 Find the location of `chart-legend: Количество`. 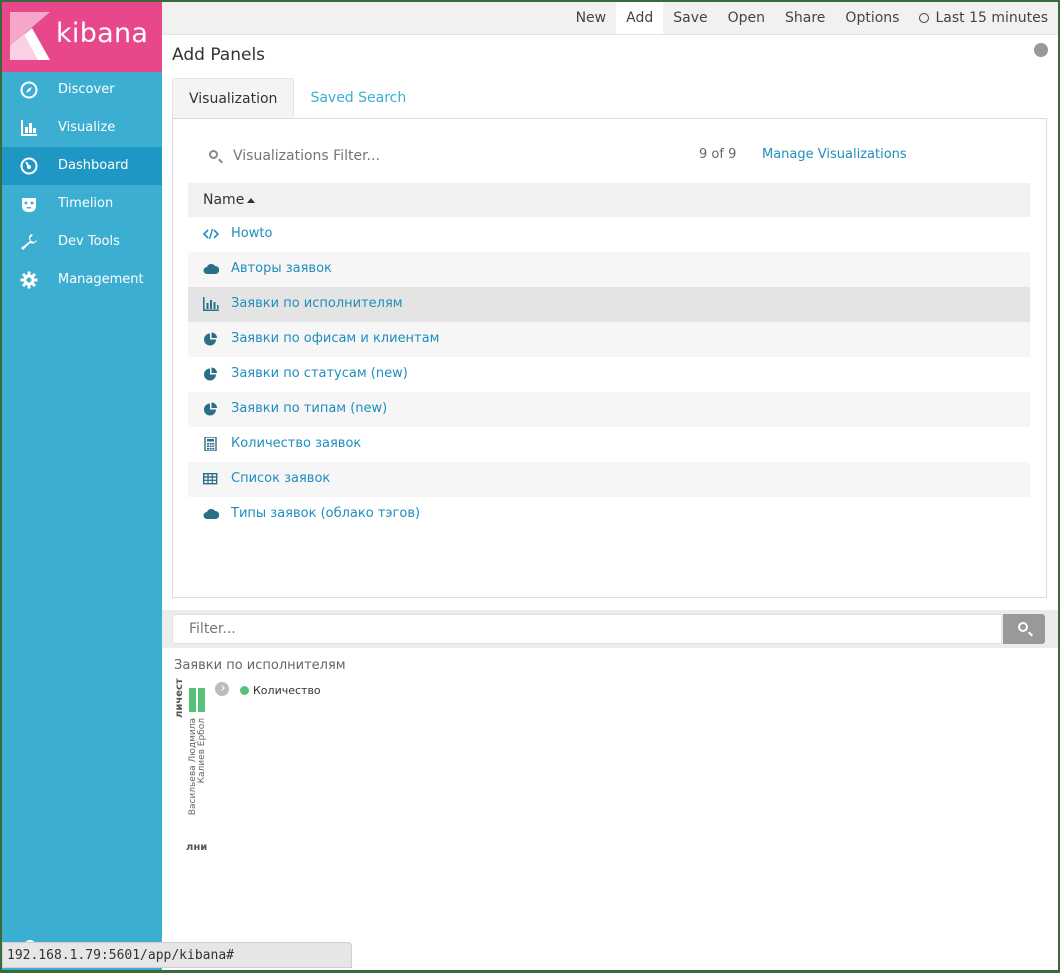

chart-legend: Количество is located at coordinates (280, 690).